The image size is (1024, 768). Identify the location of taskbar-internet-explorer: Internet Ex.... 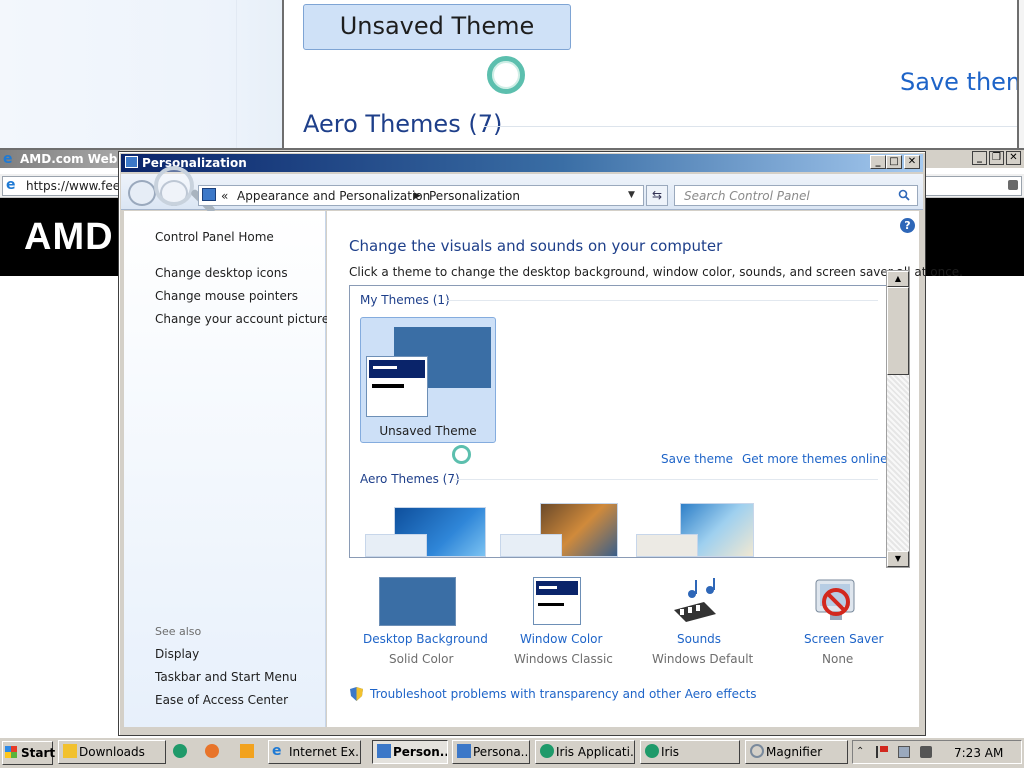
(314, 752).